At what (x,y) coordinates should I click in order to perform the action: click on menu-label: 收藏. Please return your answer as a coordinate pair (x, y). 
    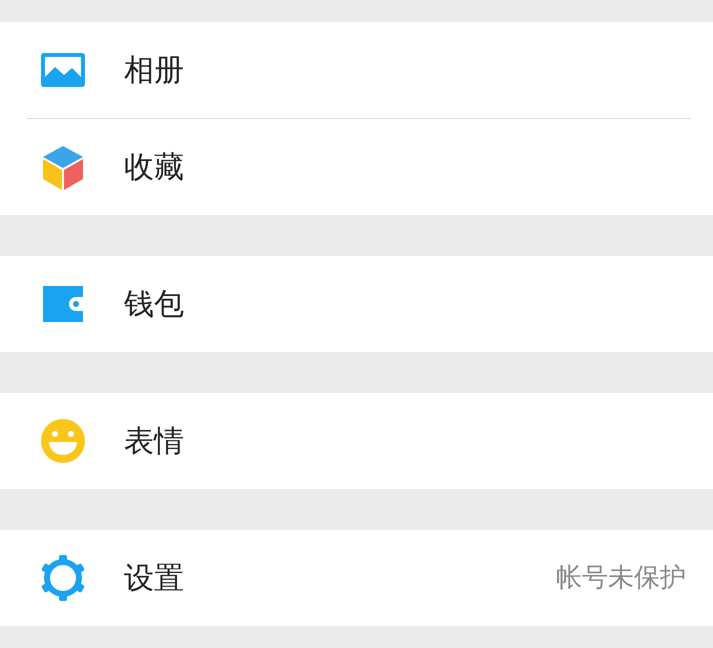
    Looking at the image, I should click on (154, 167).